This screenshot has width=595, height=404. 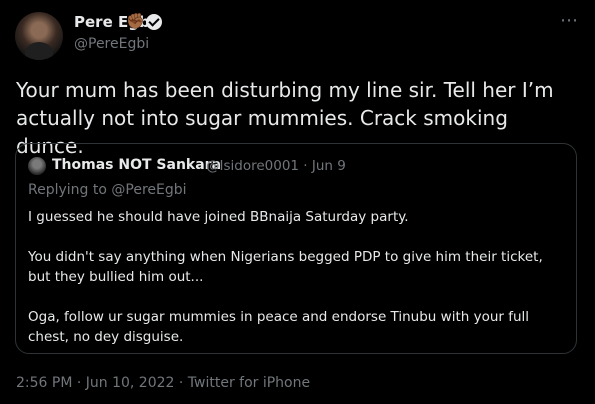 I want to click on author-avatar, so click(x=39, y=36).